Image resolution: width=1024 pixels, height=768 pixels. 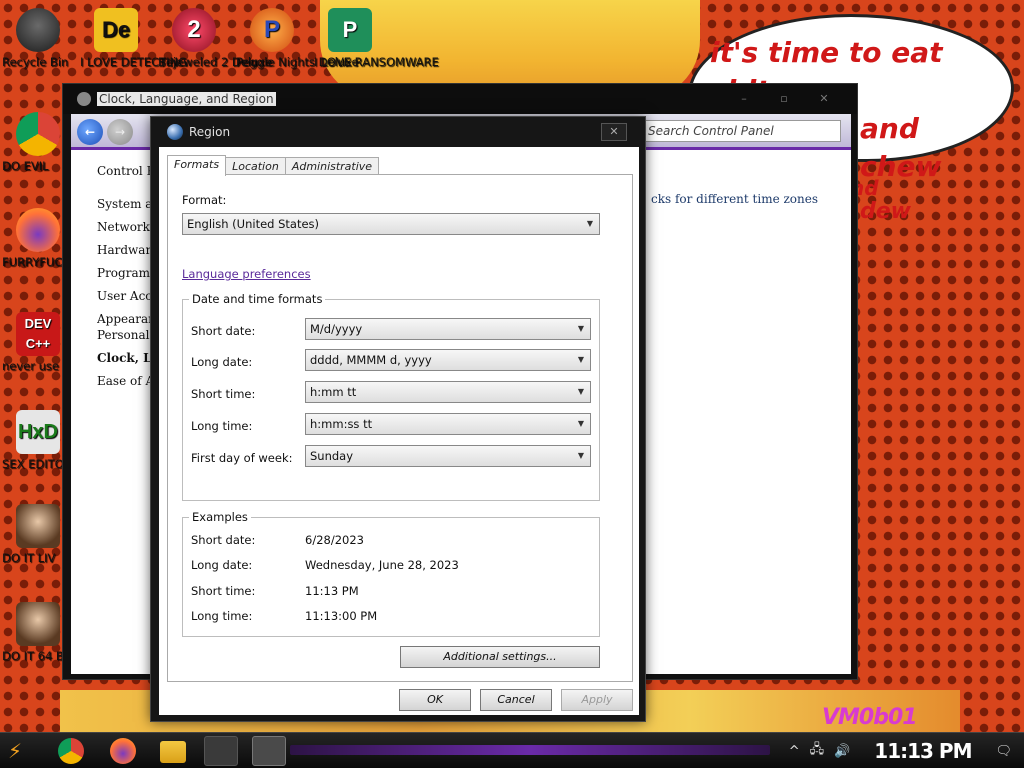 I want to click on control-panel-title: Clock, Language, and Region, so click(x=186, y=99).